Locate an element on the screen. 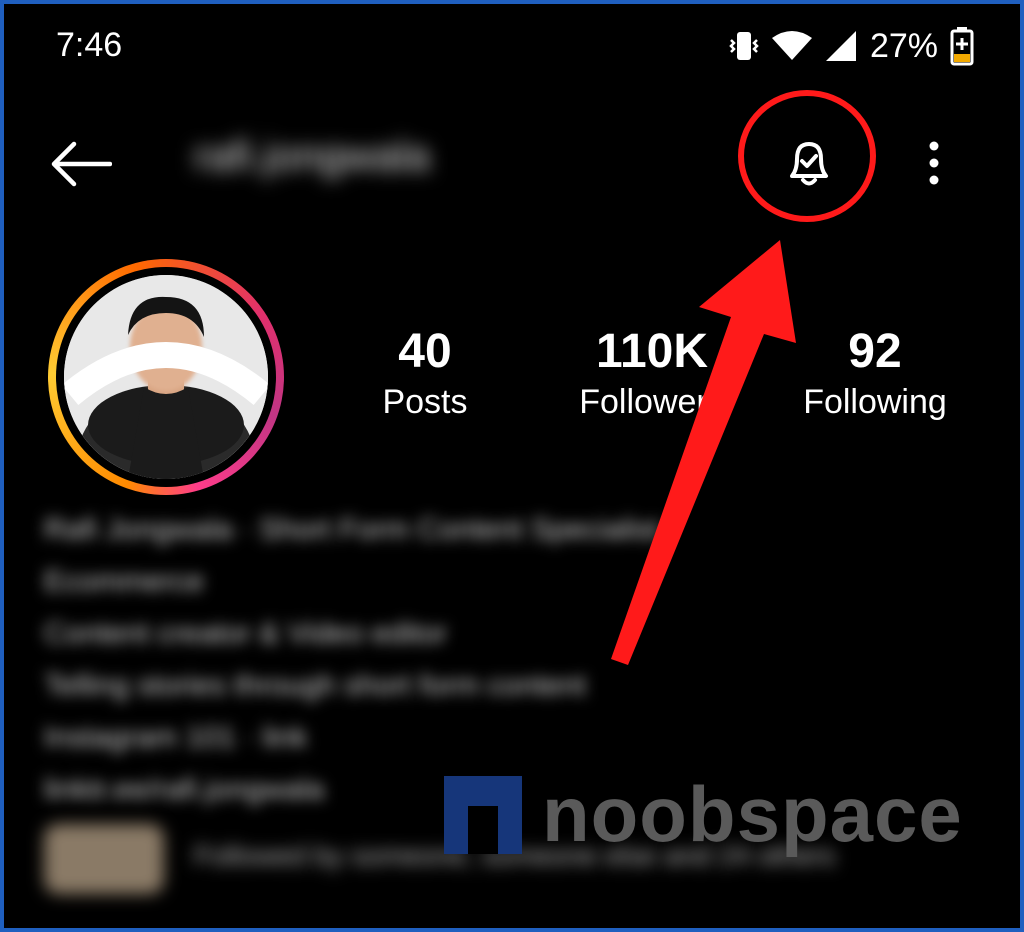 The width and height of the screenshot is (1024, 932). battery-icon is located at coordinates (962, 46).